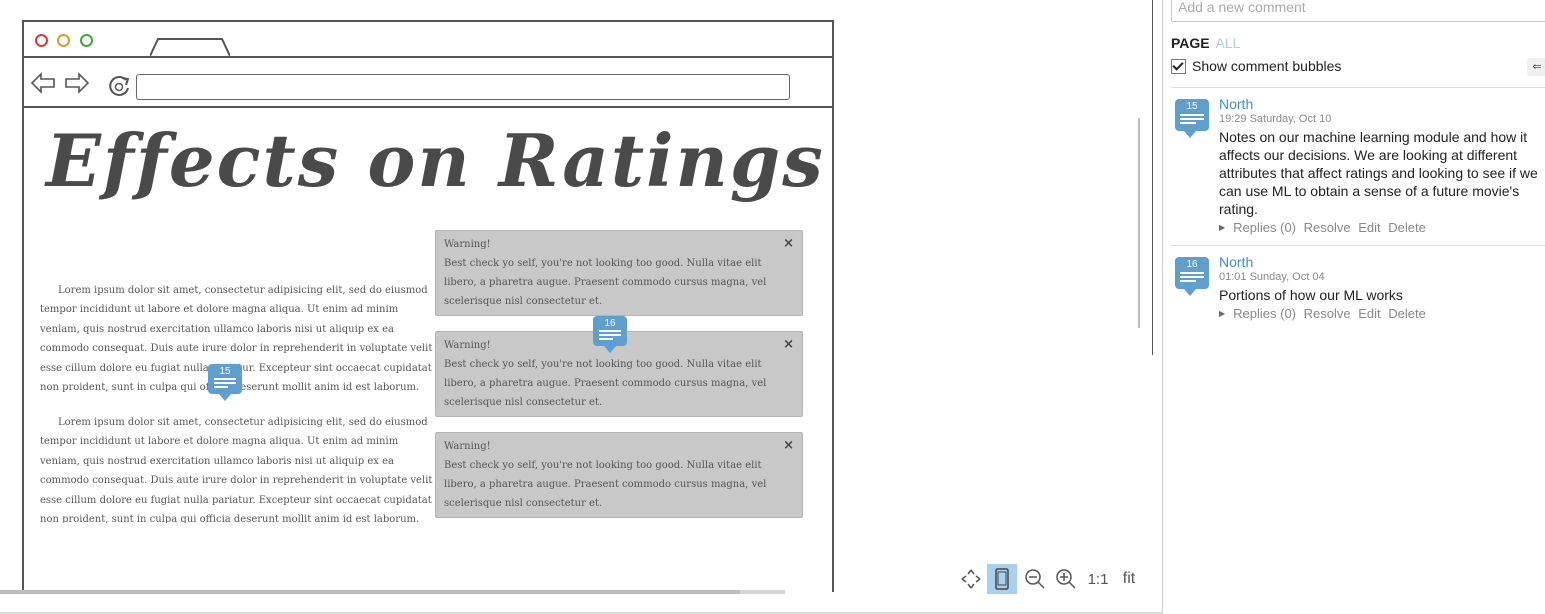 The width and height of the screenshot is (1545, 614). What do you see at coordinates (1152, 177) in the screenshot?
I see `panel-splitter` at bounding box center [1152, 177].